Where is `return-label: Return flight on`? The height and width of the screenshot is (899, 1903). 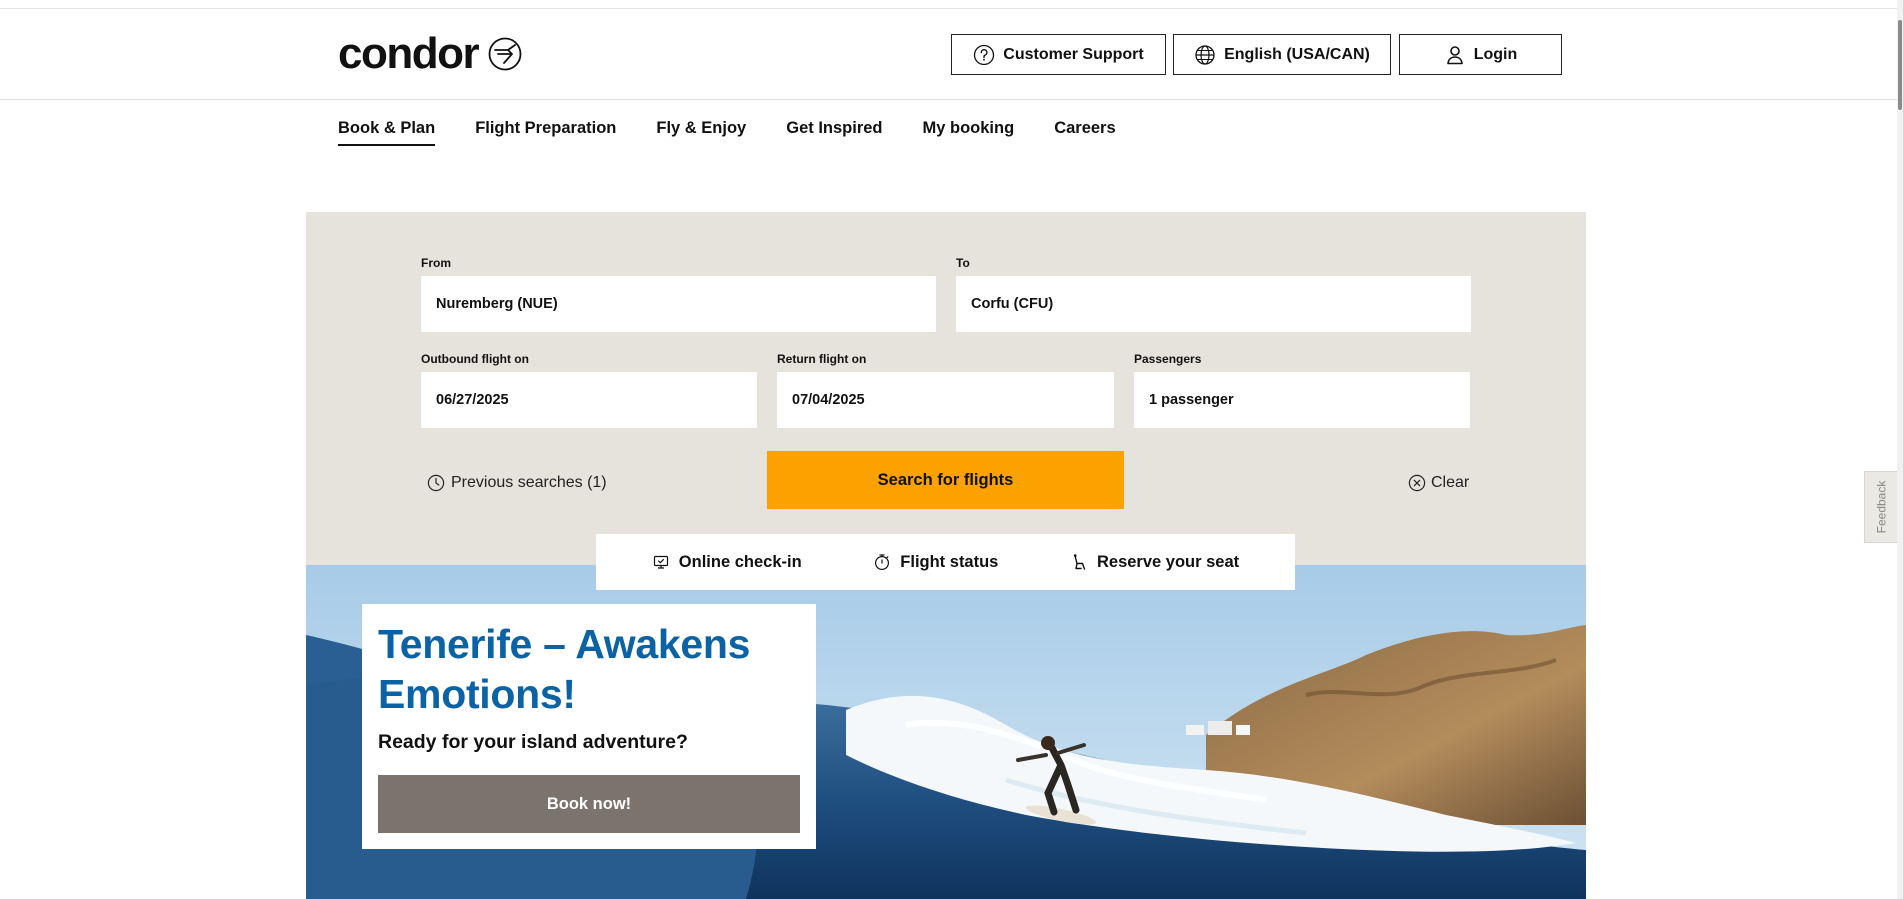
return-label: Return flight on is located at coordinates (822, 359).